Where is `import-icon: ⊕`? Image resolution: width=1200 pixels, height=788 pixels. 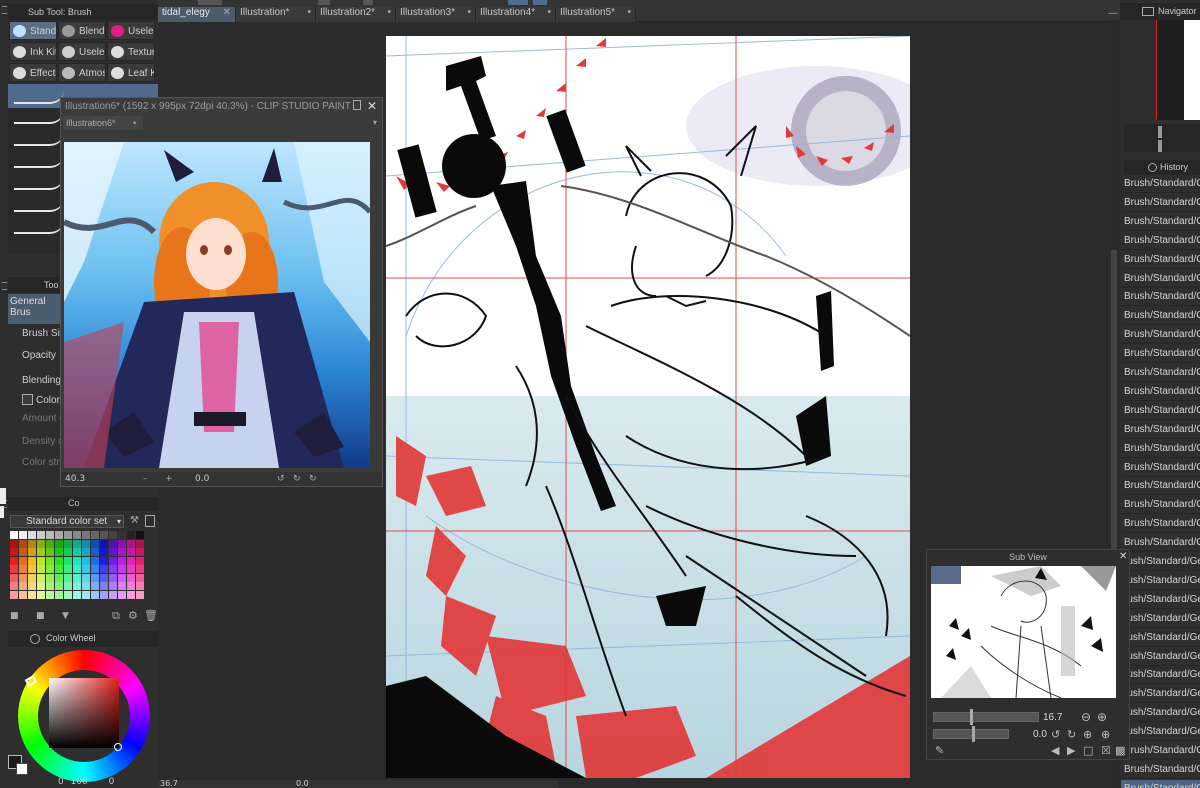
import-icon: ⊕ is located at coordinates (1105, 734).